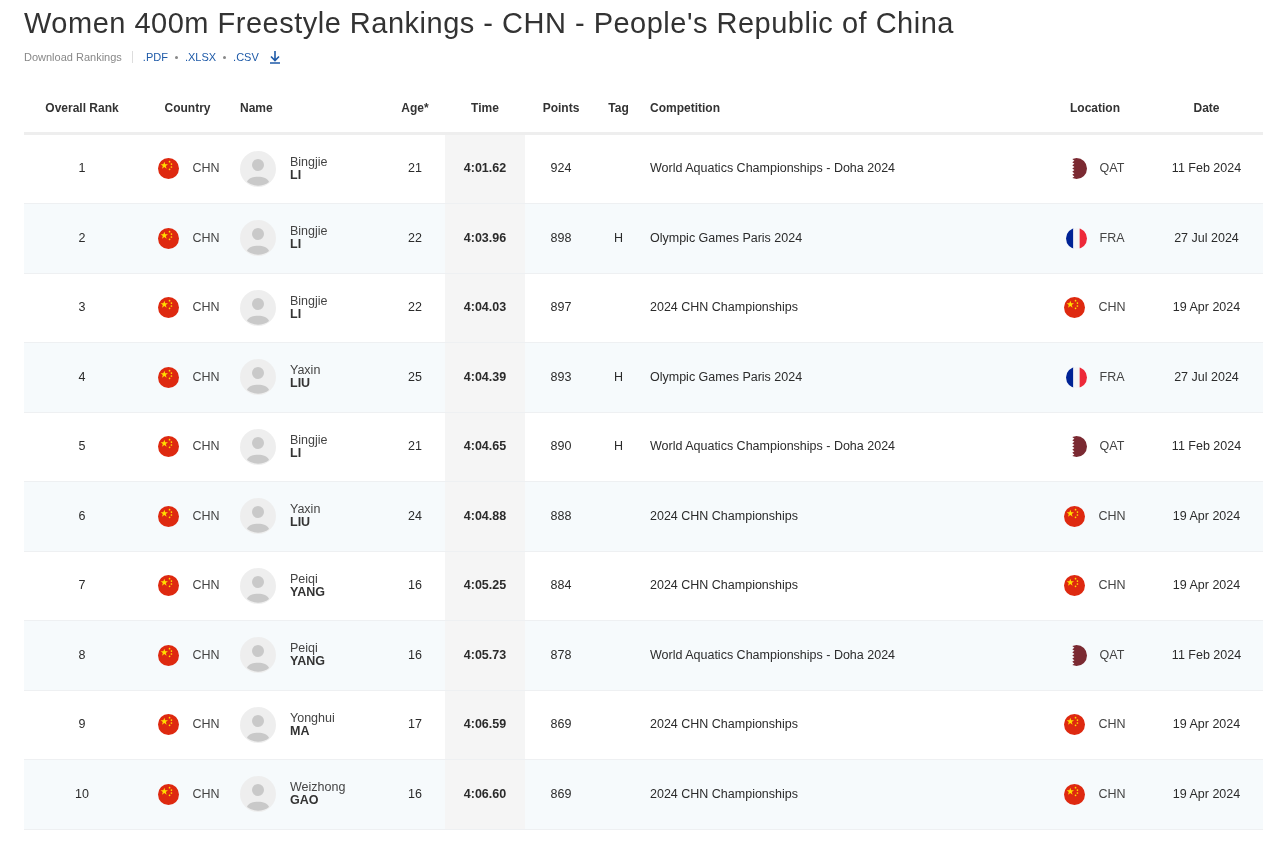  Describe the element at coordinates (489, 23) in the screenshot. I see `page-title: Women 400m Freestyle Rankings - CHN - People's Republic of China` at that location.